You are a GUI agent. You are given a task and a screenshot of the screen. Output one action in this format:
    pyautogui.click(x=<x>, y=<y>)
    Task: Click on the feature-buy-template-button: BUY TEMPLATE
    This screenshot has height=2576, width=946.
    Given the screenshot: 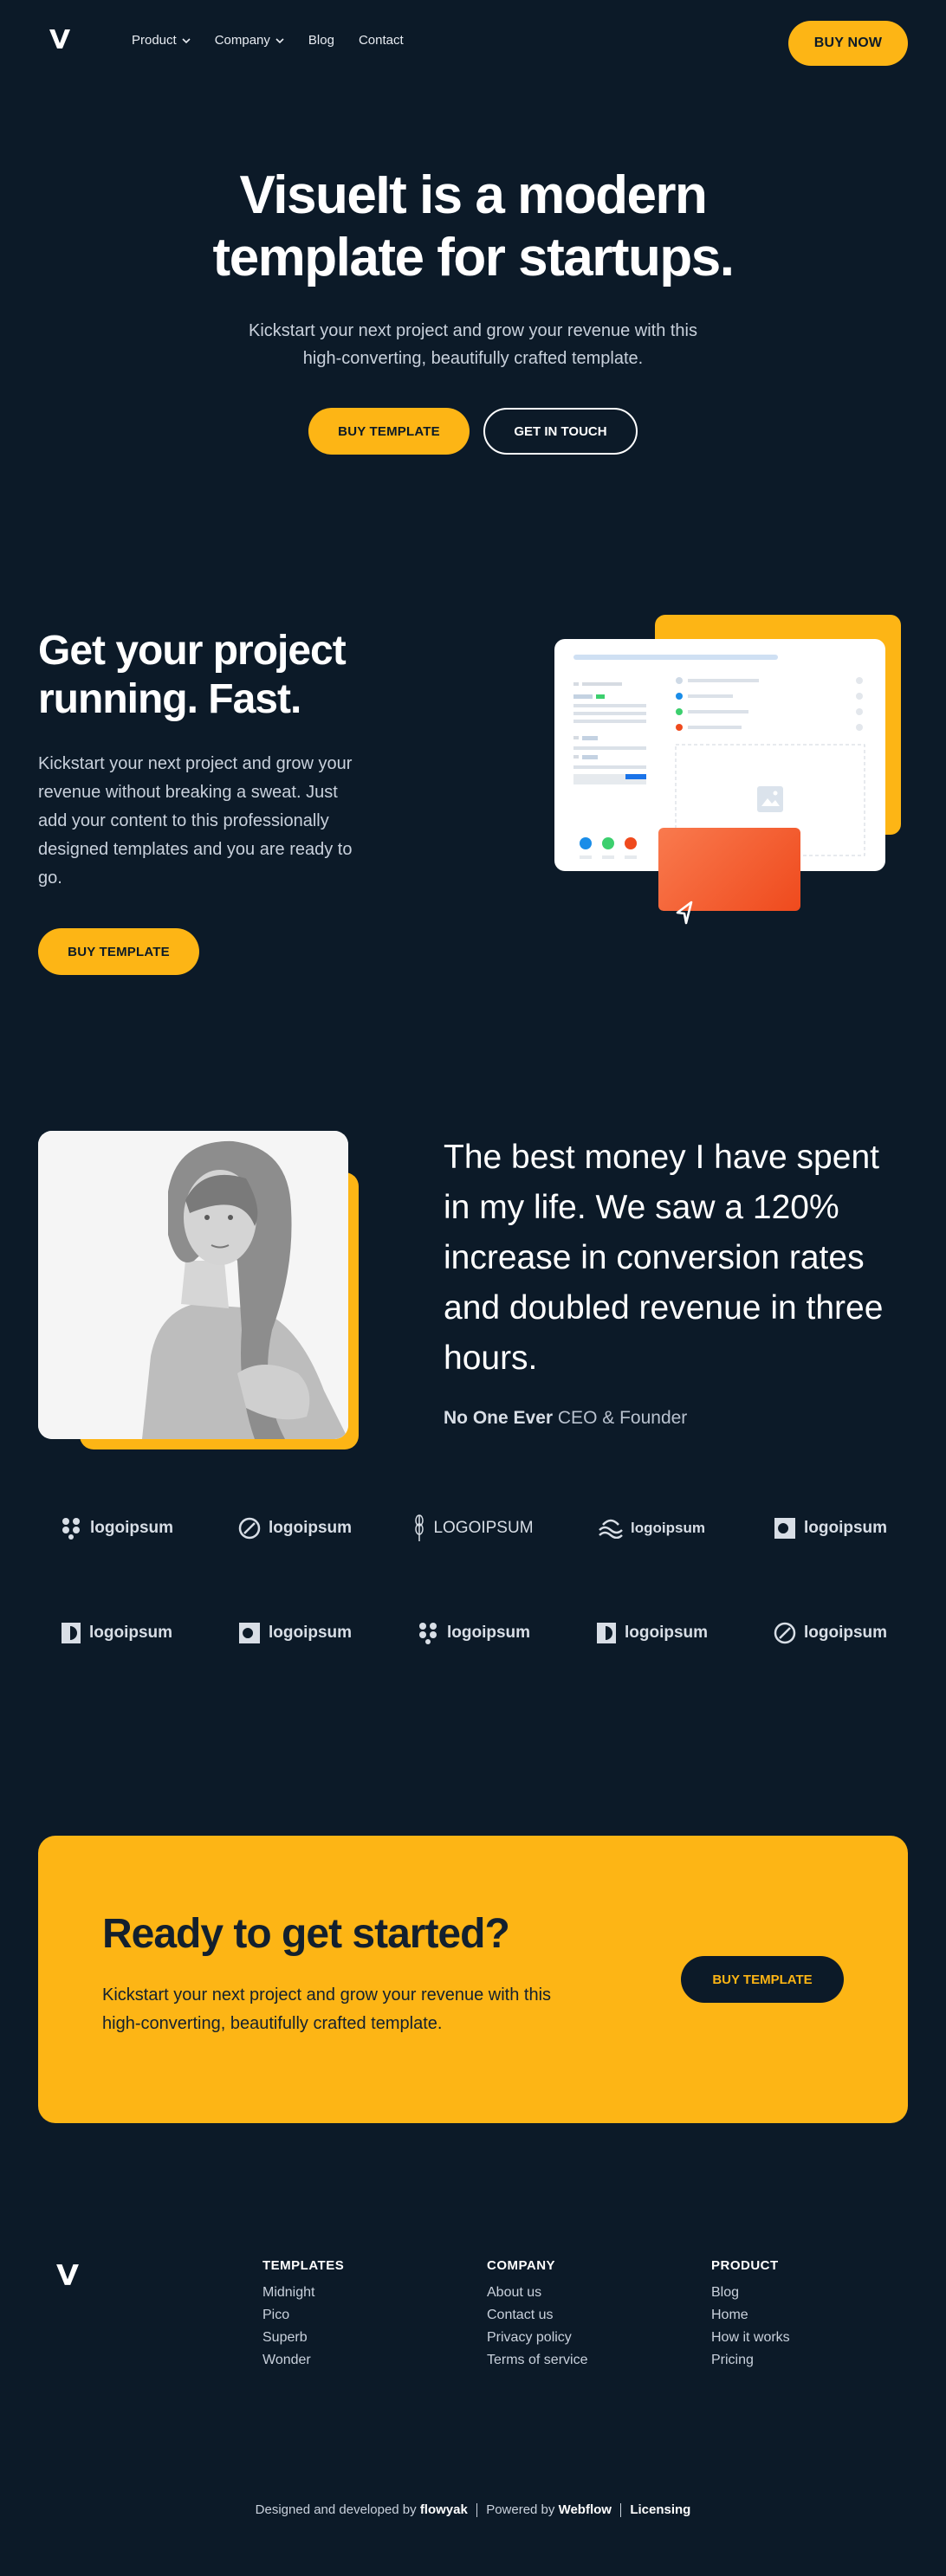 What is the action you would take?
    pyautogui.click(x=118, y=951)
    